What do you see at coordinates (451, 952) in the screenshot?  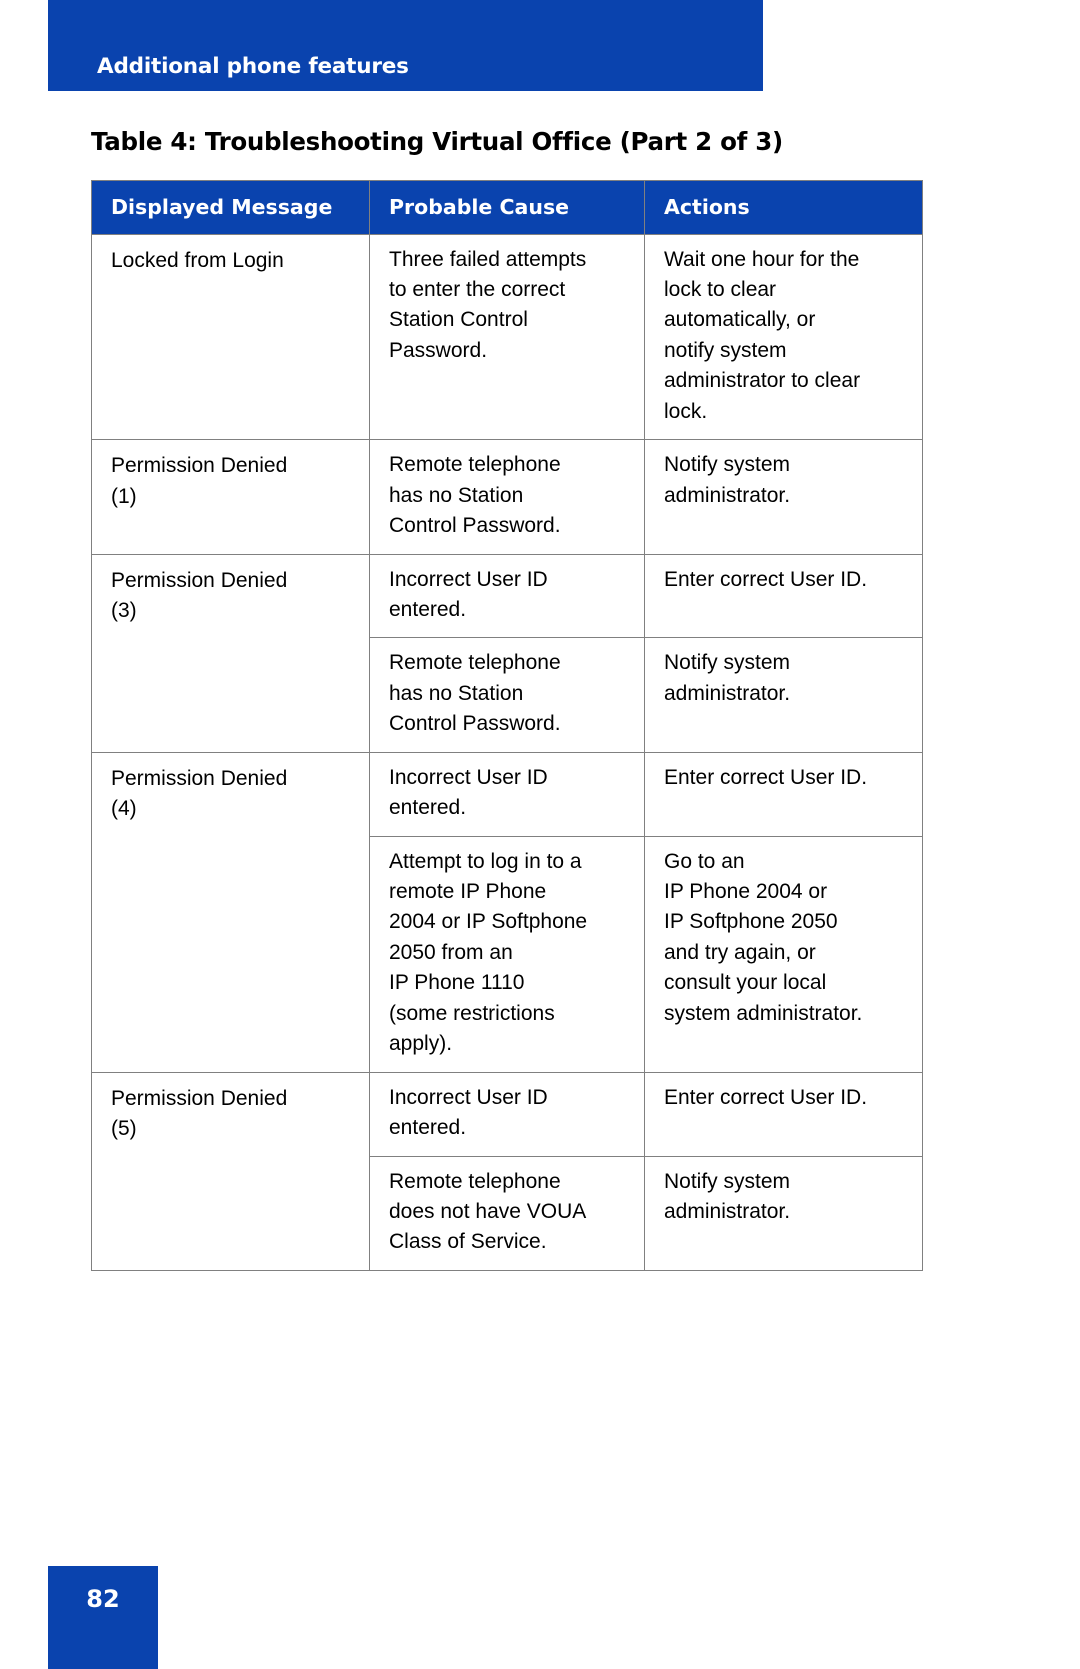 I see `cell-line: 2050 from an` at bounding box center [451, 952].